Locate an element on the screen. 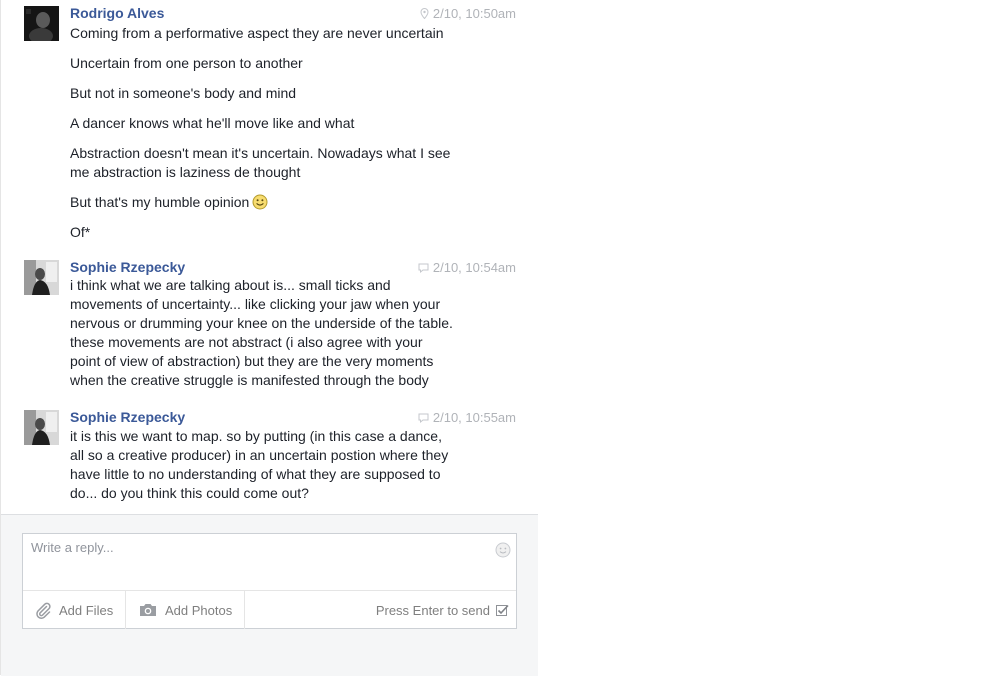 Image resolution: width=1000 pixels, height=676 pixels. message-text-with-emoji: But that's my humble opinion is located at coordinates (270, 204).